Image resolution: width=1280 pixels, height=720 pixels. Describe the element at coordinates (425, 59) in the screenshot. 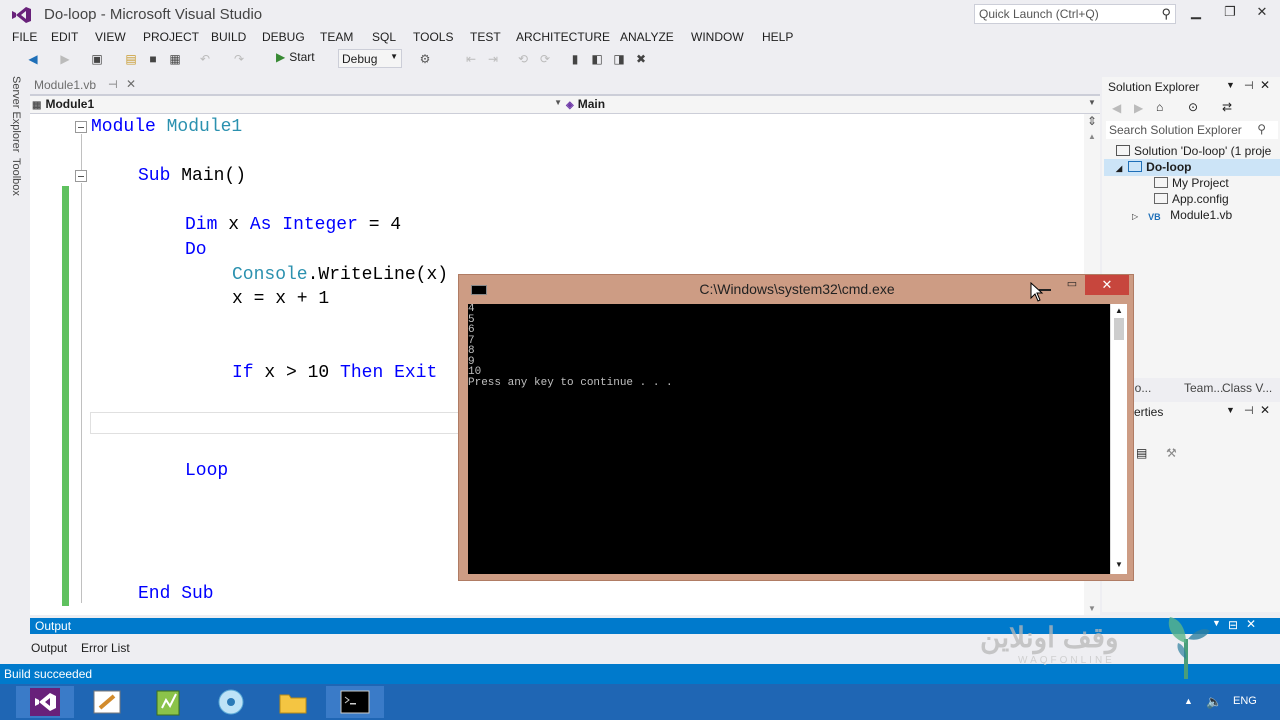

I see `find-in-files-icon: ⚙` at that location.